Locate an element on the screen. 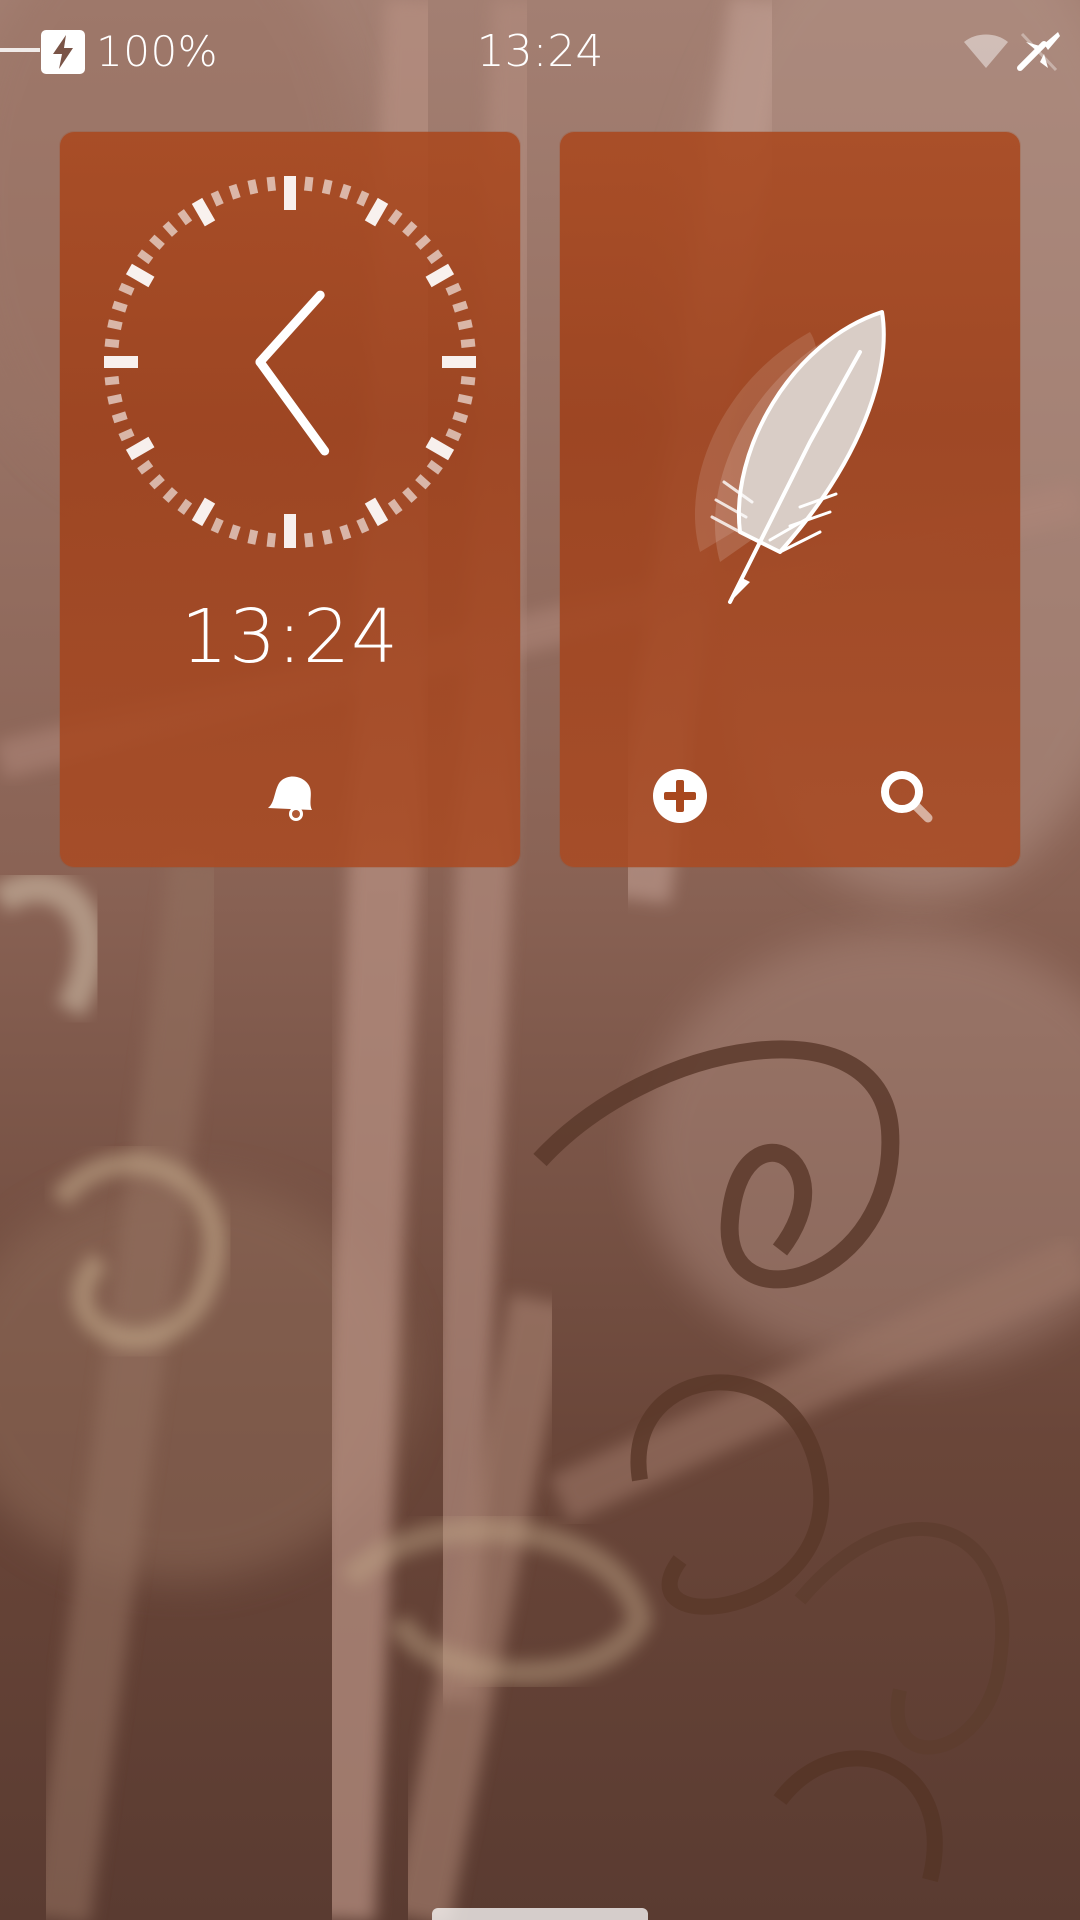  clock-digital-time: 13:24 is located at coordinates (290, 637).